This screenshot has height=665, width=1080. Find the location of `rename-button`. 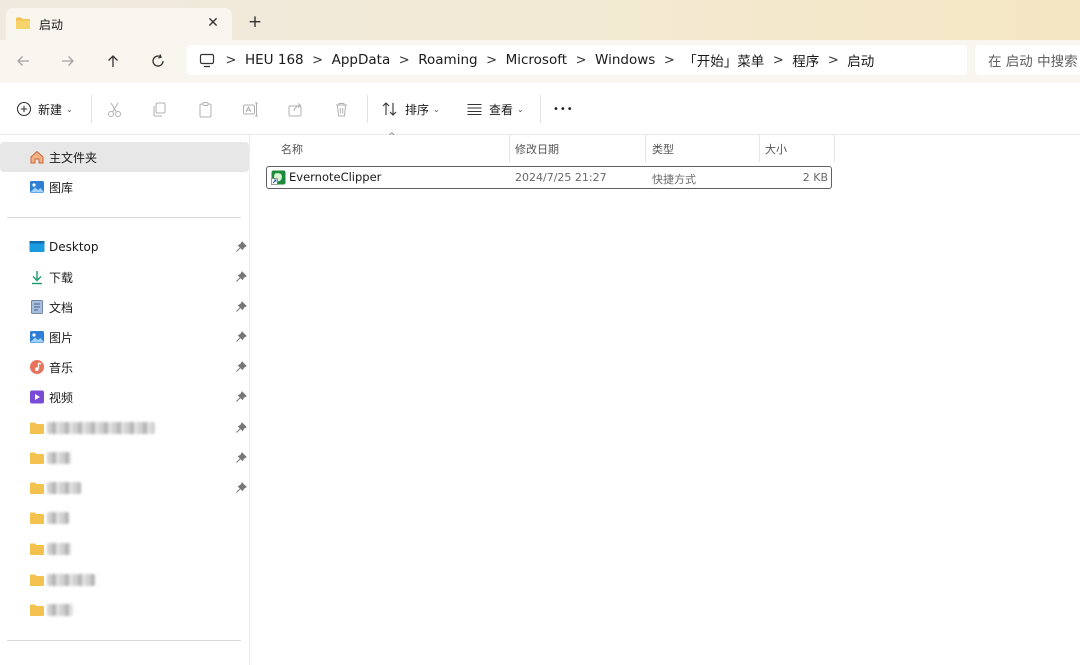

rename-button is located at coordinates (250, 109).